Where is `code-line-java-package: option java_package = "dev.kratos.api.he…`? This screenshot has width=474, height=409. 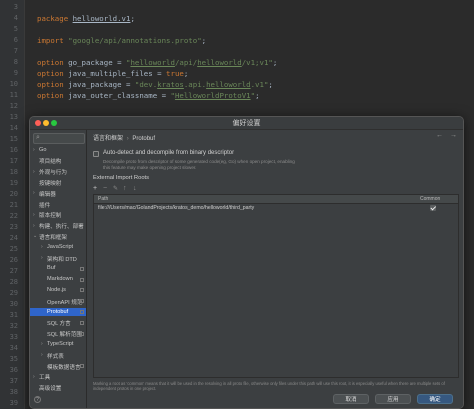
code-line-java-package: option java_package = "dev.kratos.api.he… is located at coordinates (155, 84).